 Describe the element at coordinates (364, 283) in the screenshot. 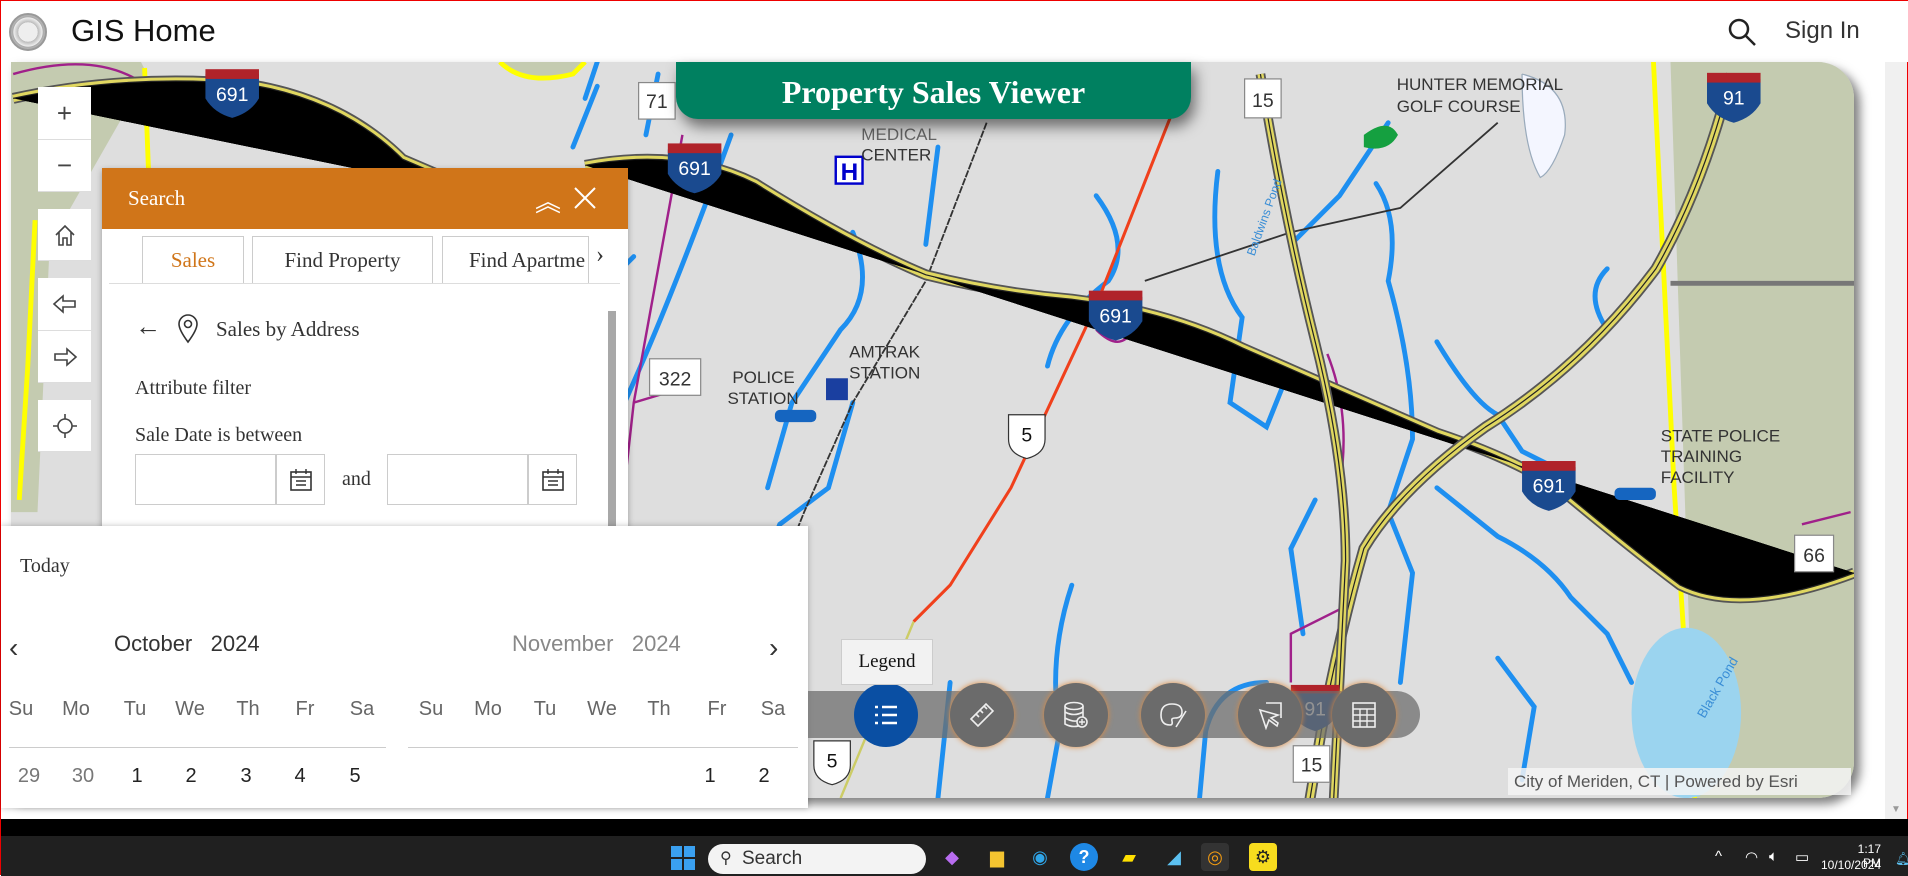

I see `tabs-divider` at that location.